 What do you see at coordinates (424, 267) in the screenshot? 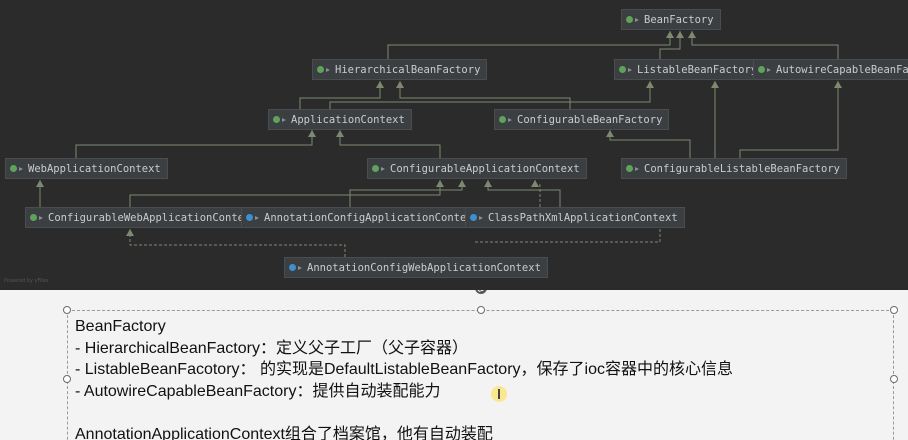
I see `node-label: AnnotationConfigWebApplicationContext` at bounding box center [424, 267].